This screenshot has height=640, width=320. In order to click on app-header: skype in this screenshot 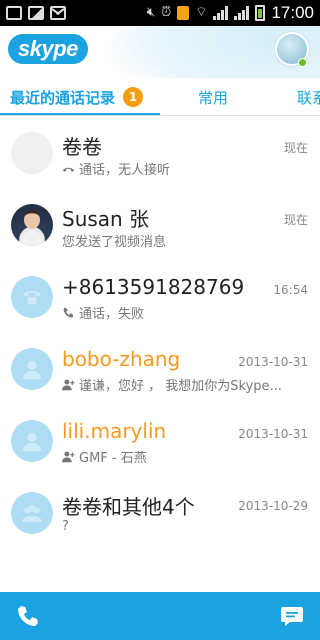, I will do `click(160, 52)`.